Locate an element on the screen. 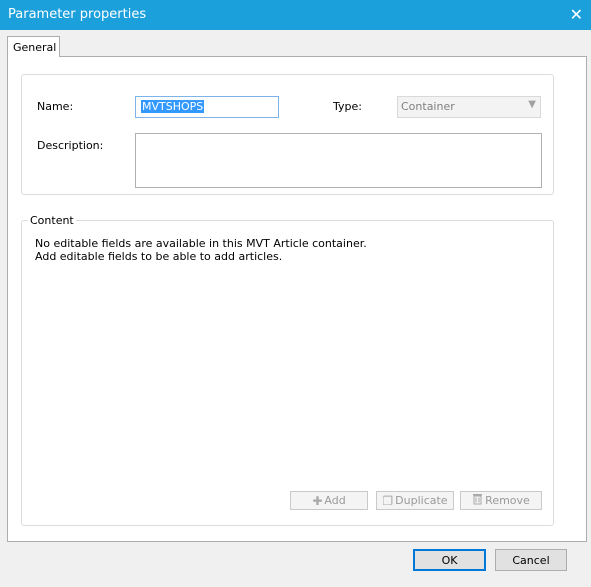  tab-general: General is located at coordinates (33, 46).